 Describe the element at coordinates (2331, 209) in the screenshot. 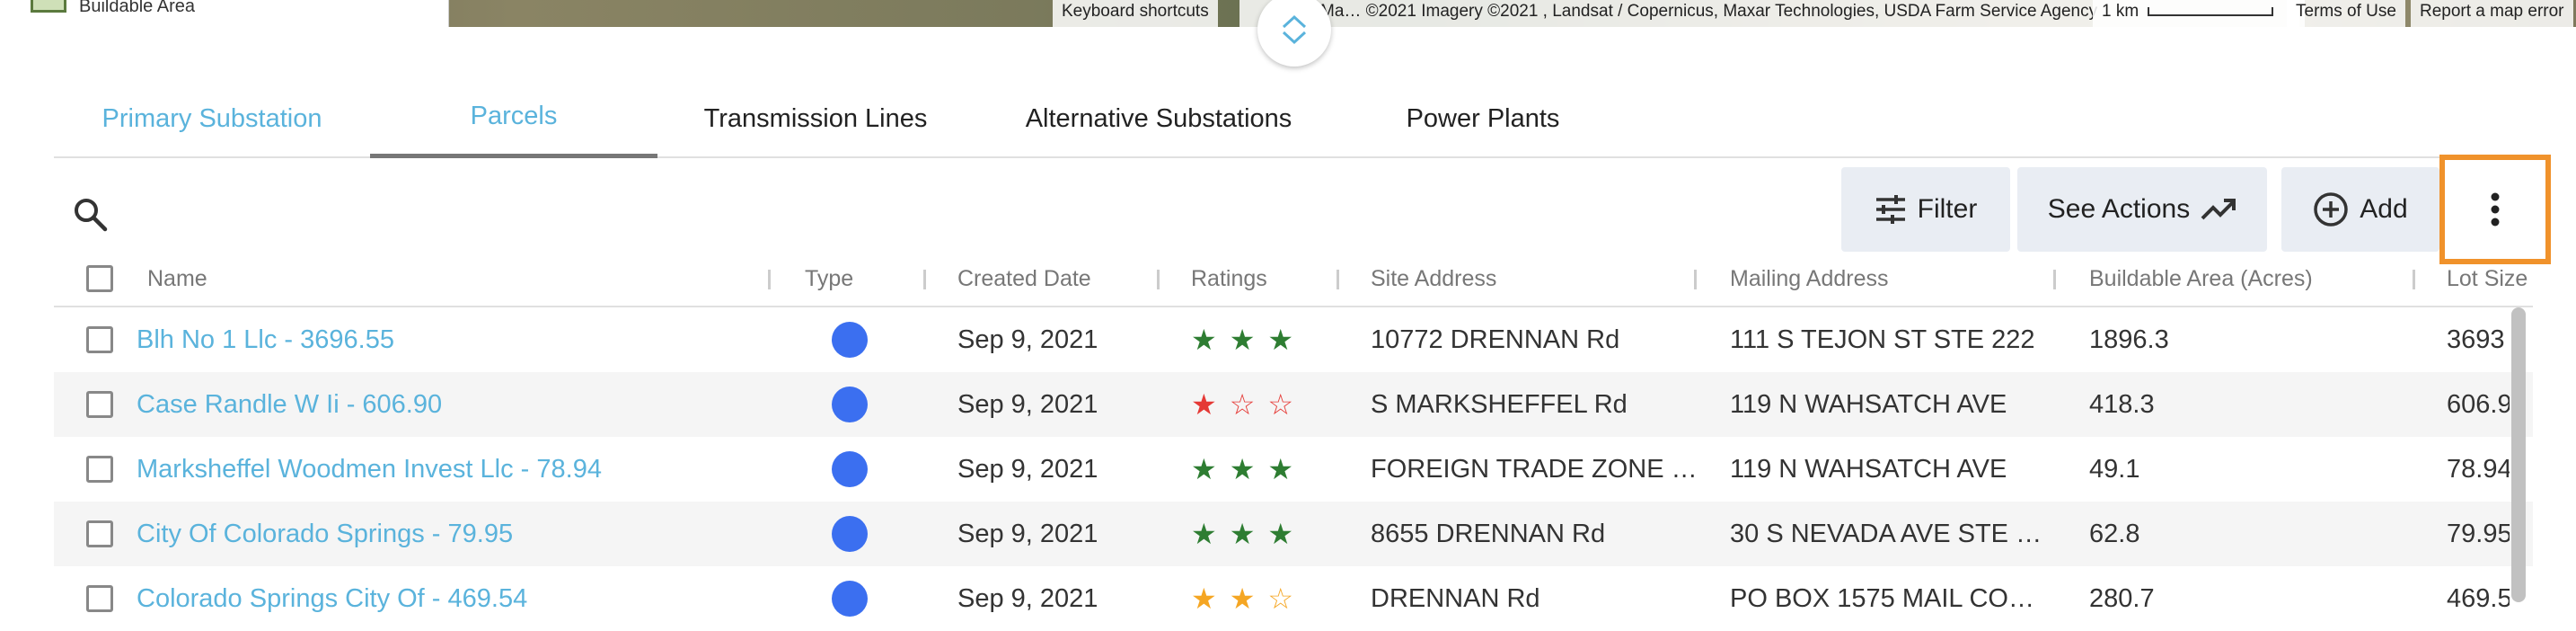

I see `add-circle-icon` at that location.